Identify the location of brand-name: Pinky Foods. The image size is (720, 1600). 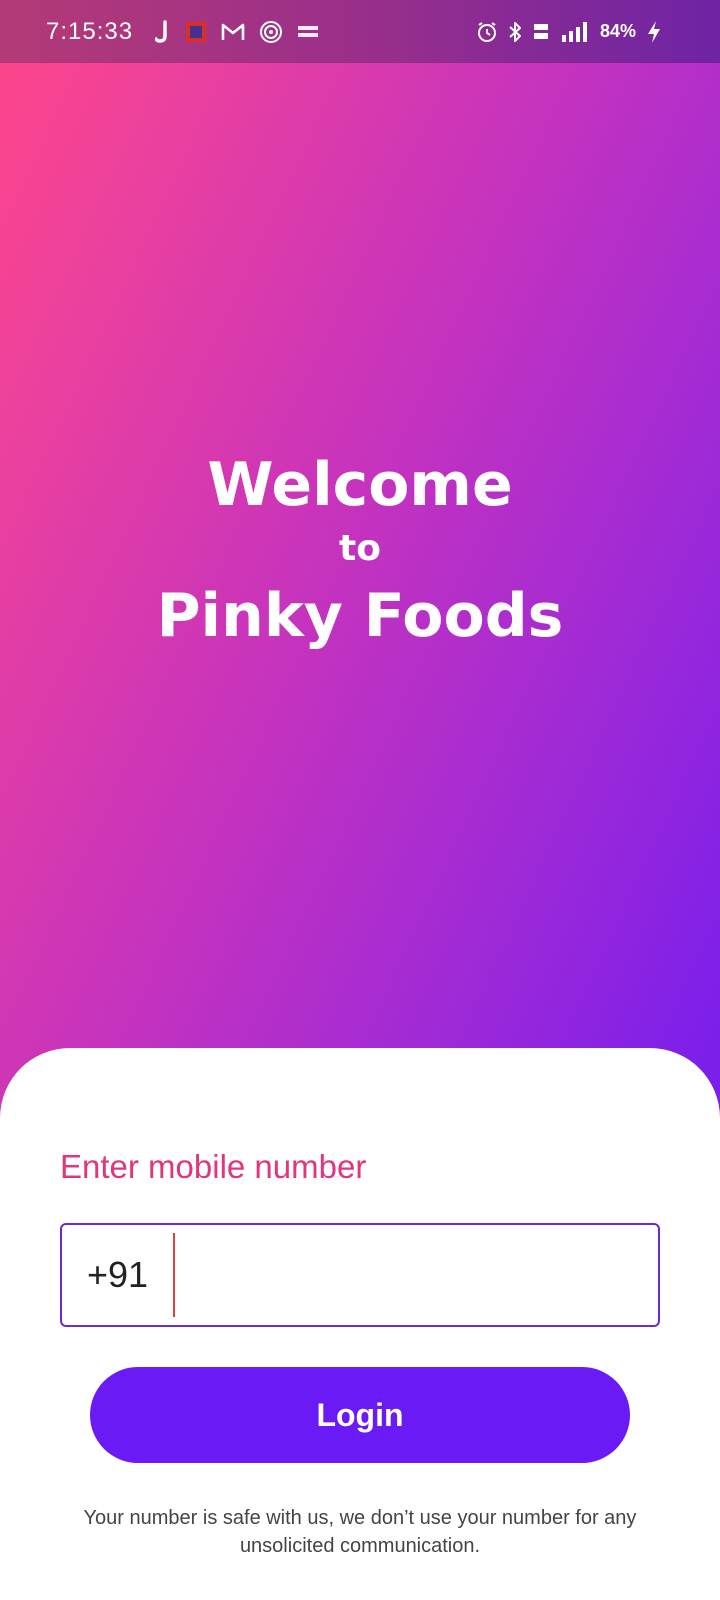
(360, 615).